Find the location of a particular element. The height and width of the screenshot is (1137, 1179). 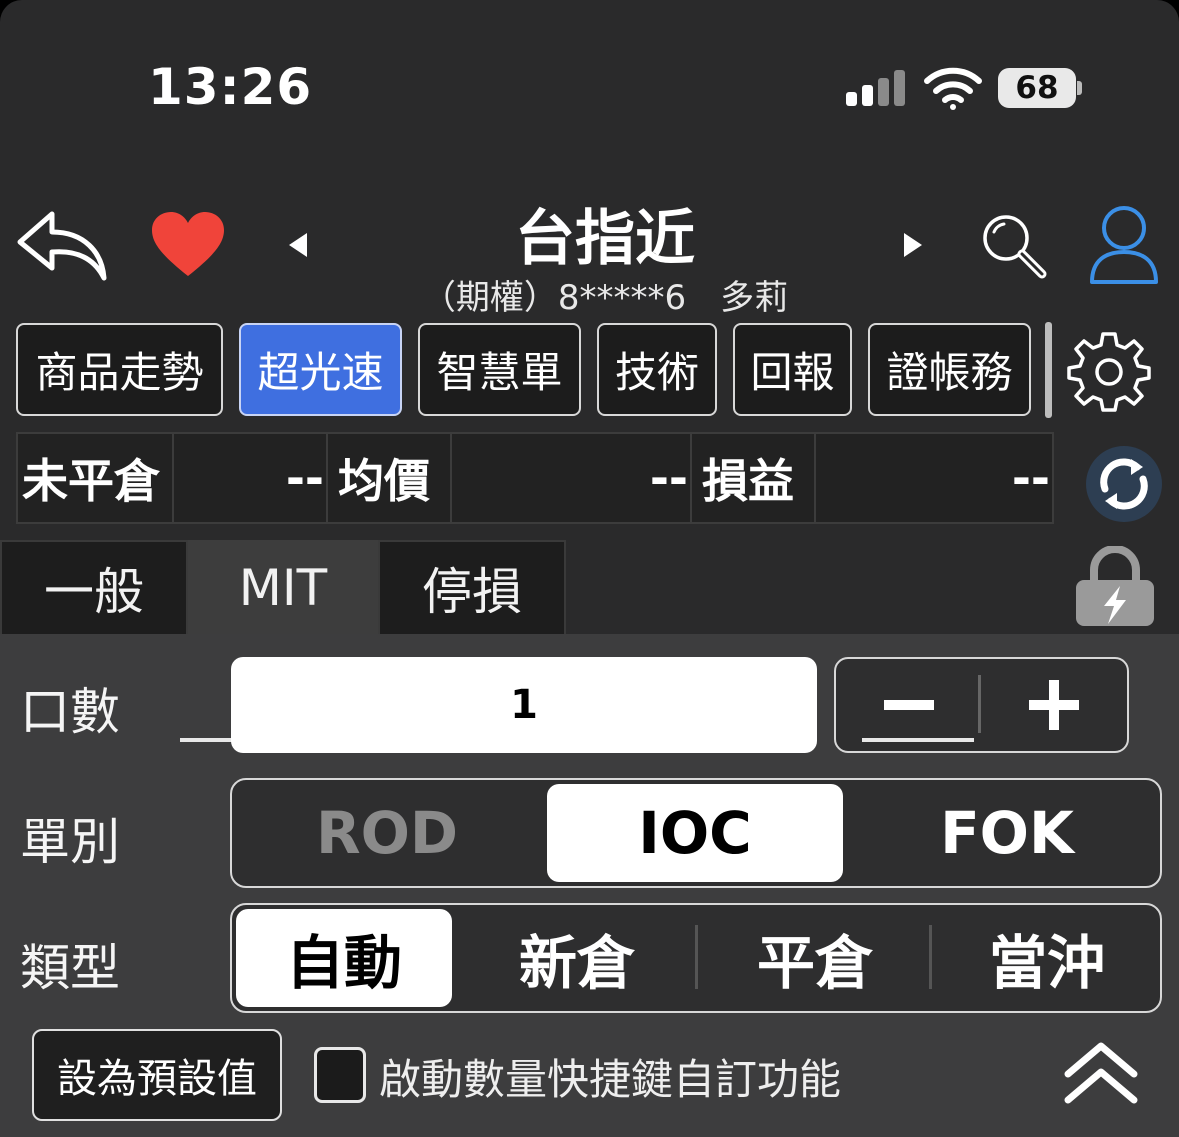

tab-general: 一般 is located at coordinates (94, 588).